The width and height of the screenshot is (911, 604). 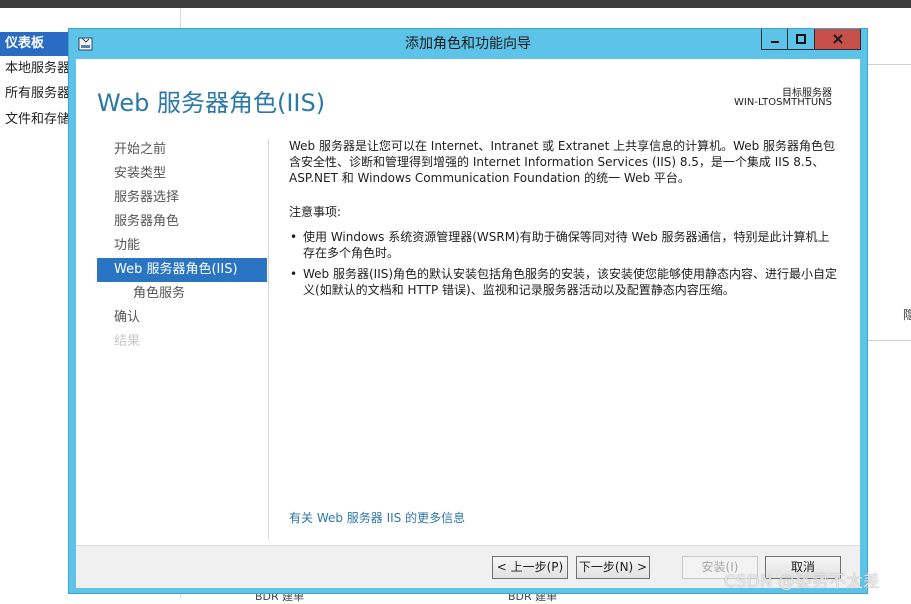 I want to click on minimize-button, so click(x=774, y=39).